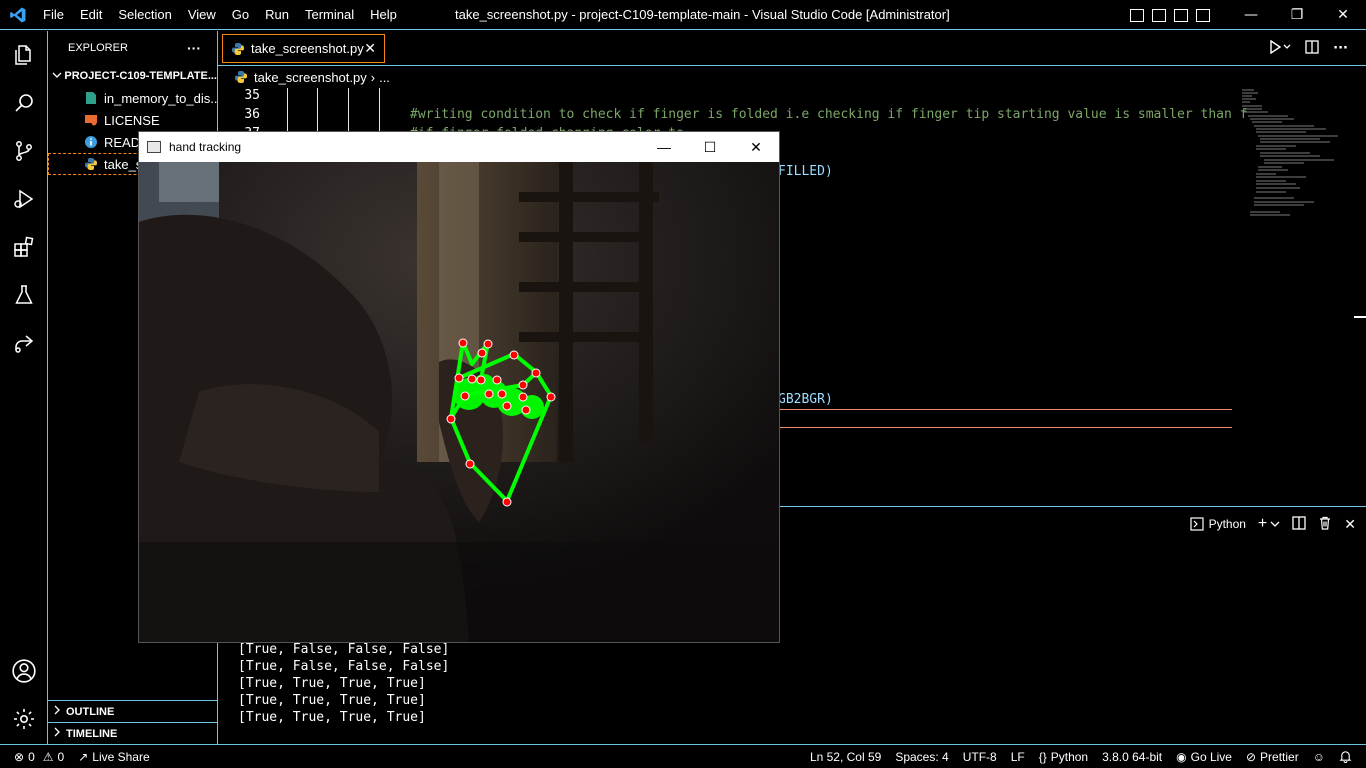 This screenshot has height=768, width=1366. I want to click on customize-layout-icon, so click(1203, 15).